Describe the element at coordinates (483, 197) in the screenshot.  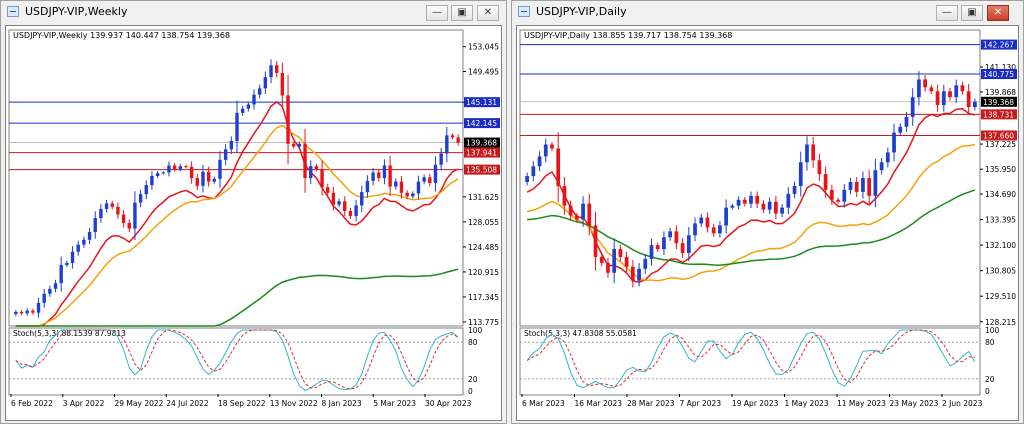
I see `y-tick-label: 131.625` at that location.